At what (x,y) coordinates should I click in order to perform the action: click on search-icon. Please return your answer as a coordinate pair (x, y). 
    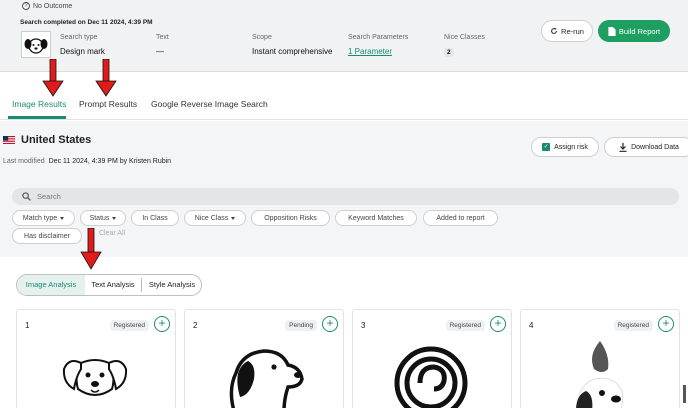
    Looking at the image, I should click on (26, 196).